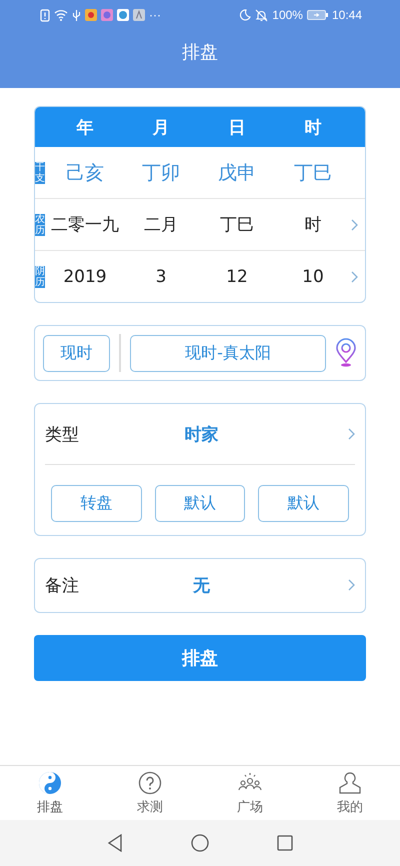 The image size is (400, 866). What do you see at coordinates (84, 127) in the screenshot?
I see `column-header: 年` at bounding box center [84, 127].